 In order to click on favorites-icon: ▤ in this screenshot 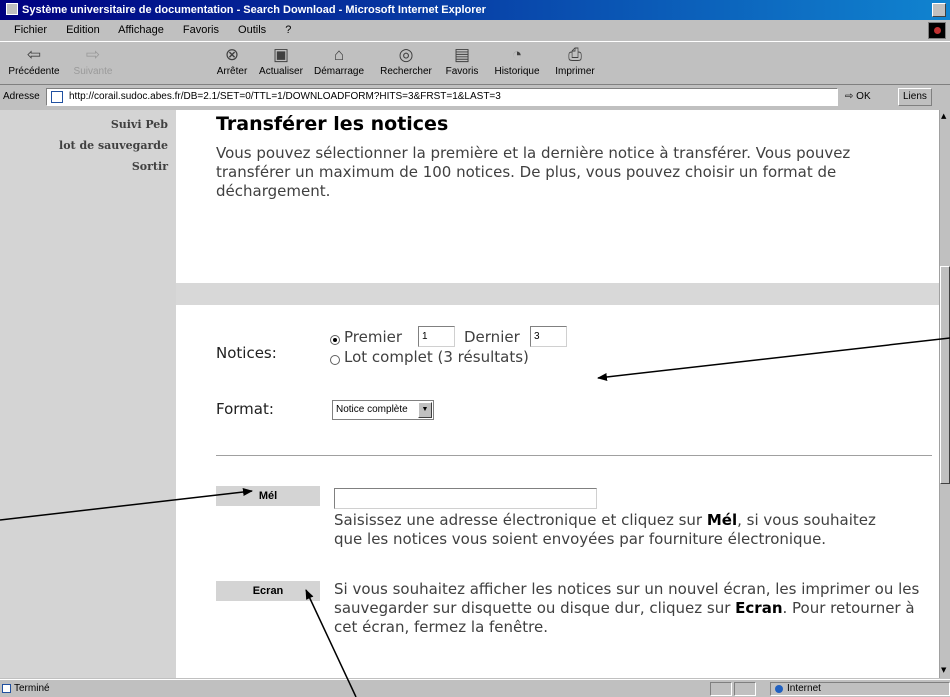, I will do `click(462, 54)`.